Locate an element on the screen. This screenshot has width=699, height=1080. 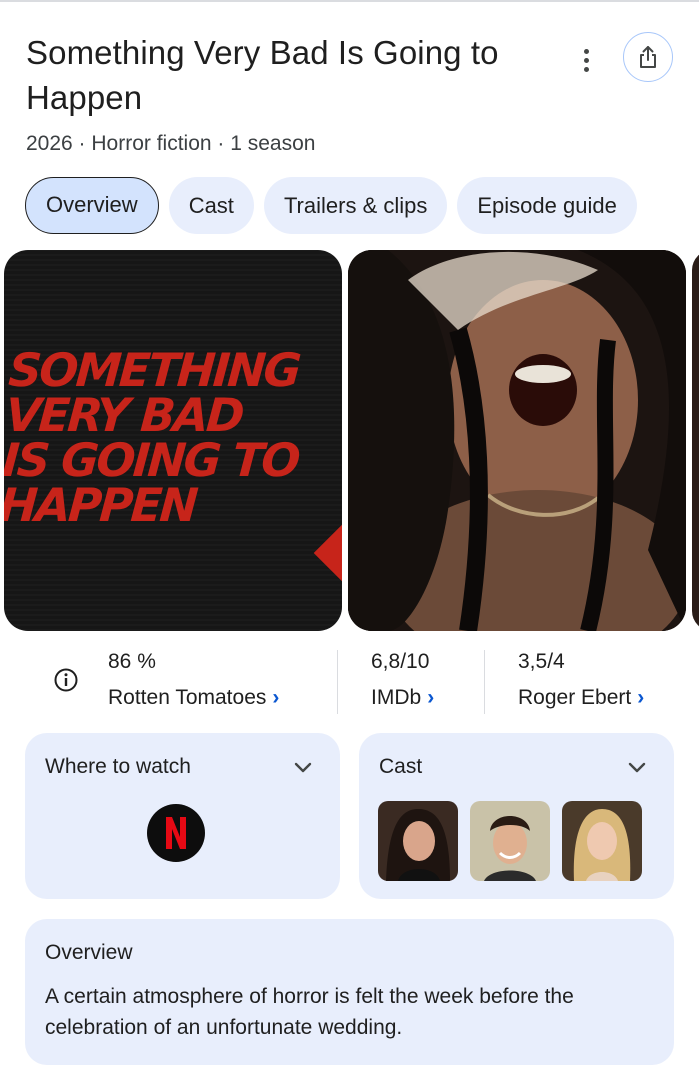
cast-card: Cast is located at coordinates (516, 816).